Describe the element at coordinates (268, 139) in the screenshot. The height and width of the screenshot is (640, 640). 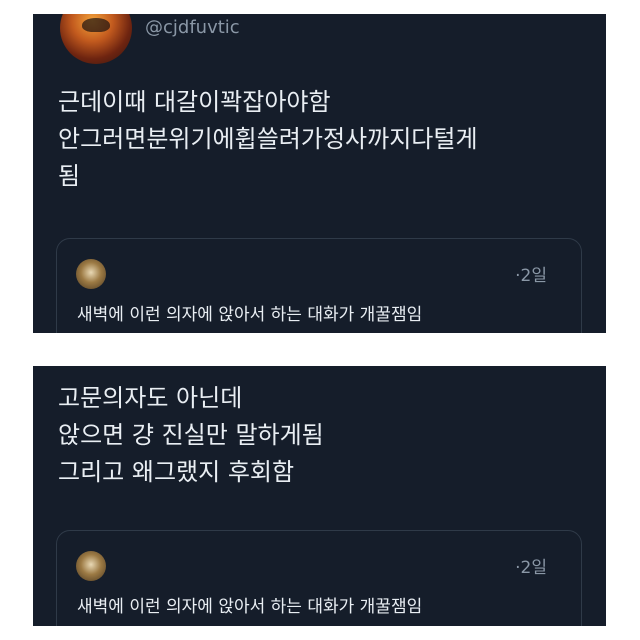
I see `tweet-text: 근데이때 대갈이꽉잡아야함 안그러면분위기에휩쓸려가정사까지다털게 됨` at that location.